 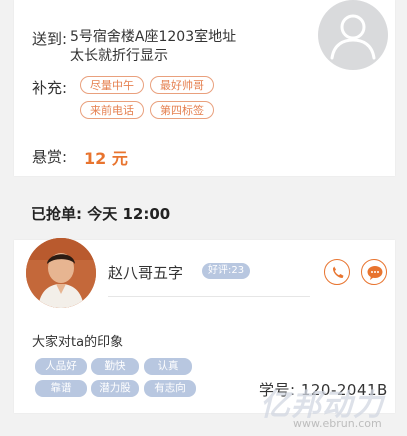 What do you see at coordinates (182, 85) in the screenshot?
I see `requirement-tag: 最好帅哥` at bounding box center [182, 85].